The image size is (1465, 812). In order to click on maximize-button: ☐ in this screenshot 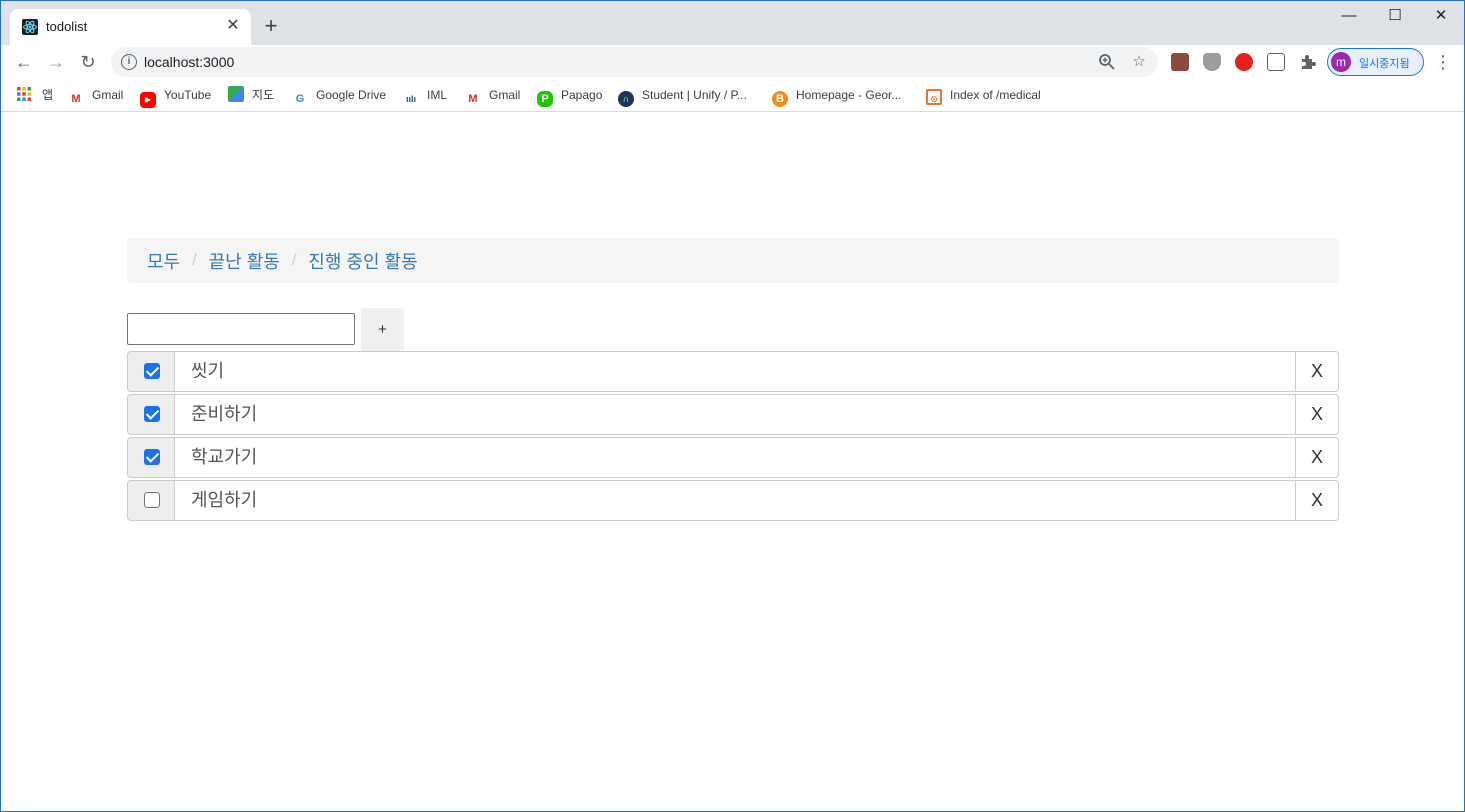, I will do `click(1395, 16)`.